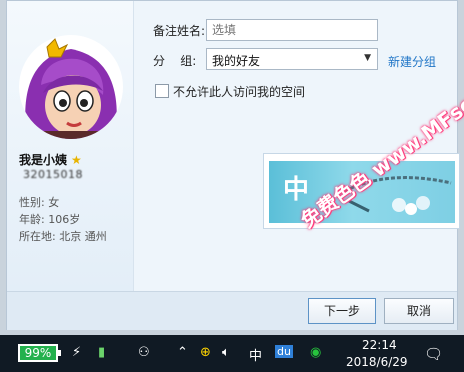  I want to click on ad-text: 中, so click(296, 190).